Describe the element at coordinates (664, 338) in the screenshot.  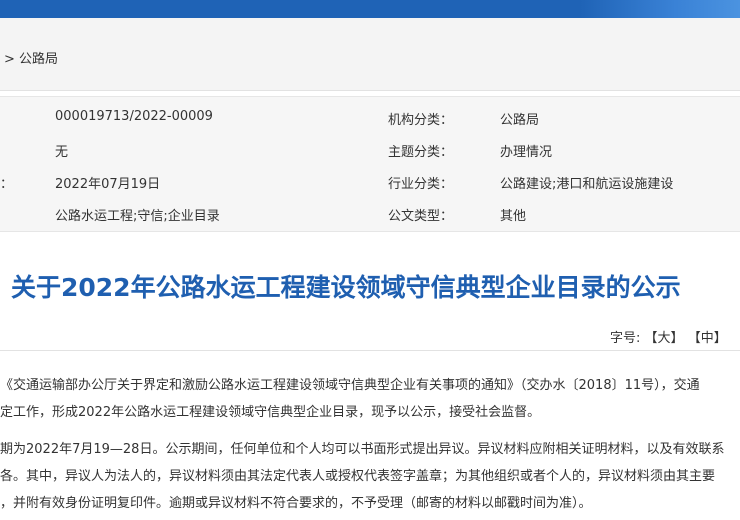
I see `font-size-large-link: 【大】` at that location.